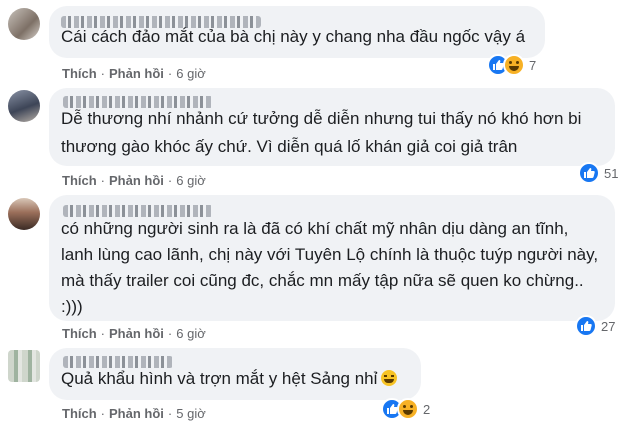 This screenshot has height=426, width=620. What do you see at coordinates (389, 378) in the screenshot?
I see `laughing-emoji-icon` at bounding box center [389, 378].